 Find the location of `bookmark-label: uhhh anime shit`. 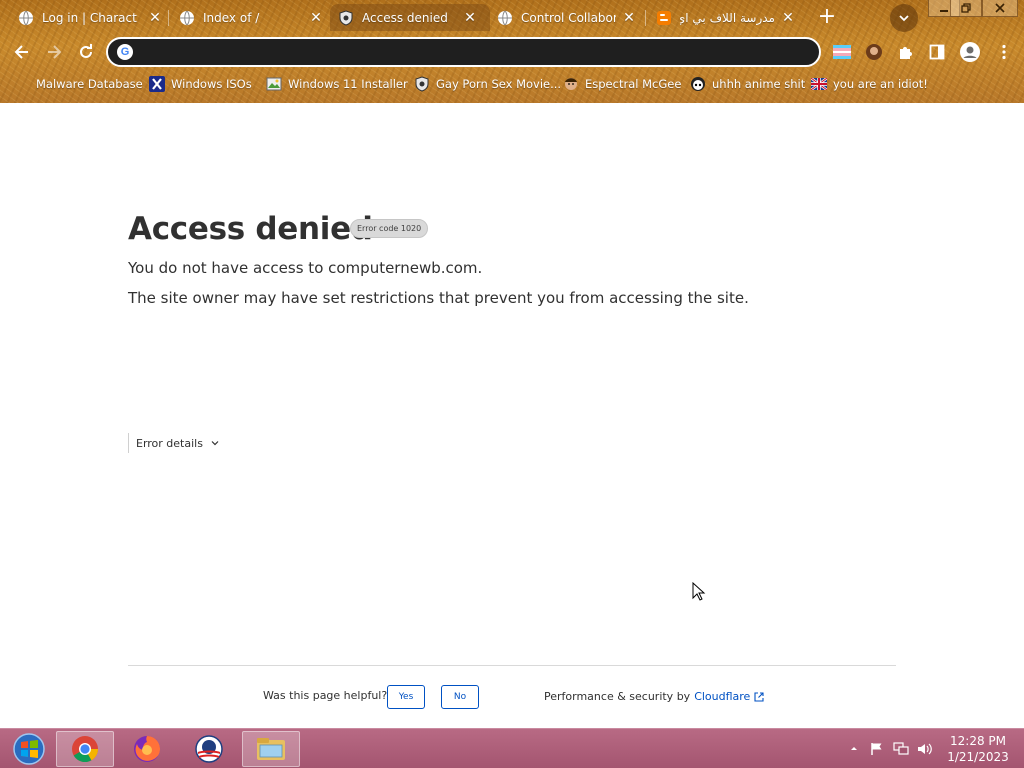

bookmark-label: uhhh anime shit is located at coordinates (759, 84).